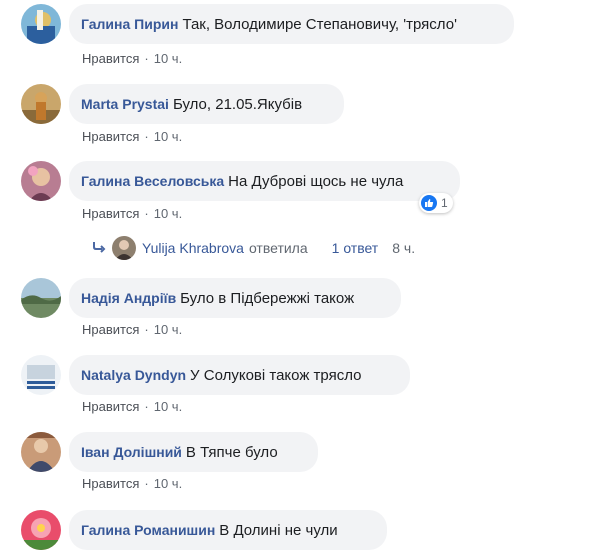  Describe the element at coordinates (278, 530) in the screenshot. I see `comment-text: В Долині не чули` at that location.